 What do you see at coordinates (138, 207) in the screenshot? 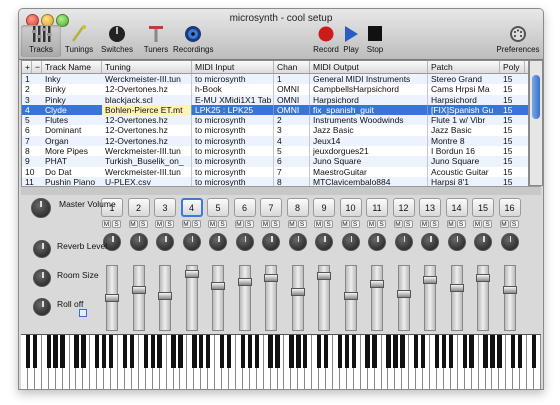
I see `channel-button: 2` at bounding box center [138, 207].